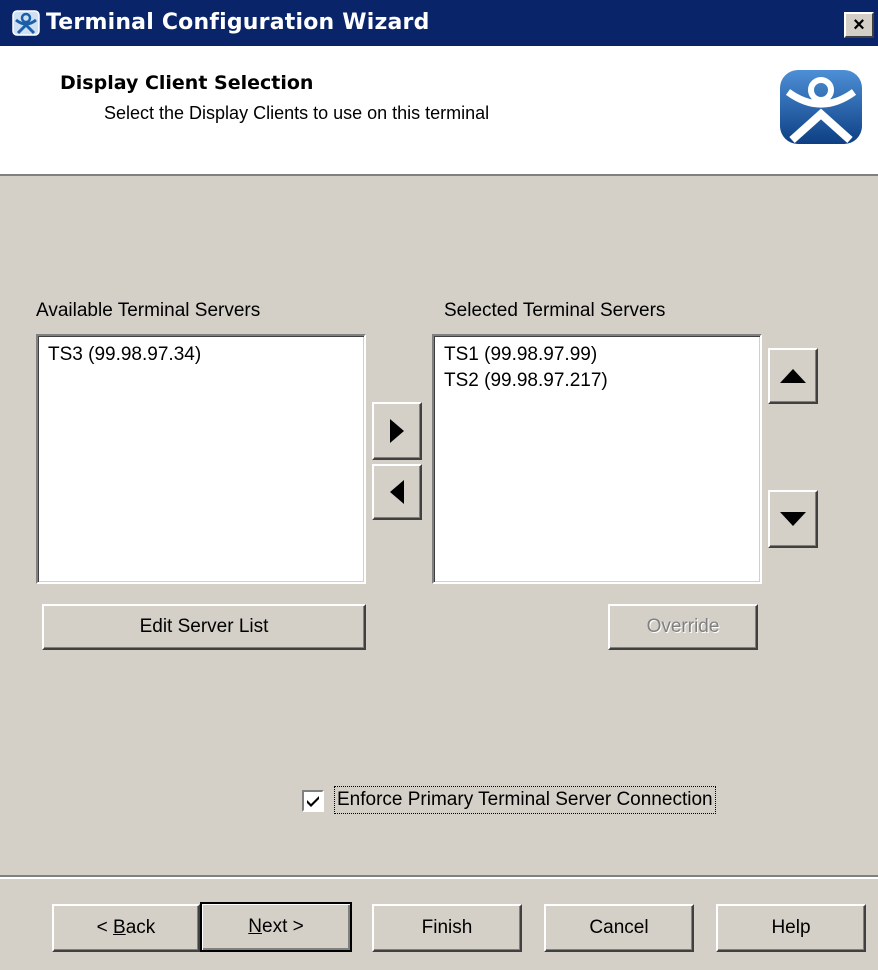 The image size is (878, 970). What do you see at coordinates (597, 355) in the screenshot?
I see `list-item: TS1 (99.98.97.99)` at bounding box center [597, 355].